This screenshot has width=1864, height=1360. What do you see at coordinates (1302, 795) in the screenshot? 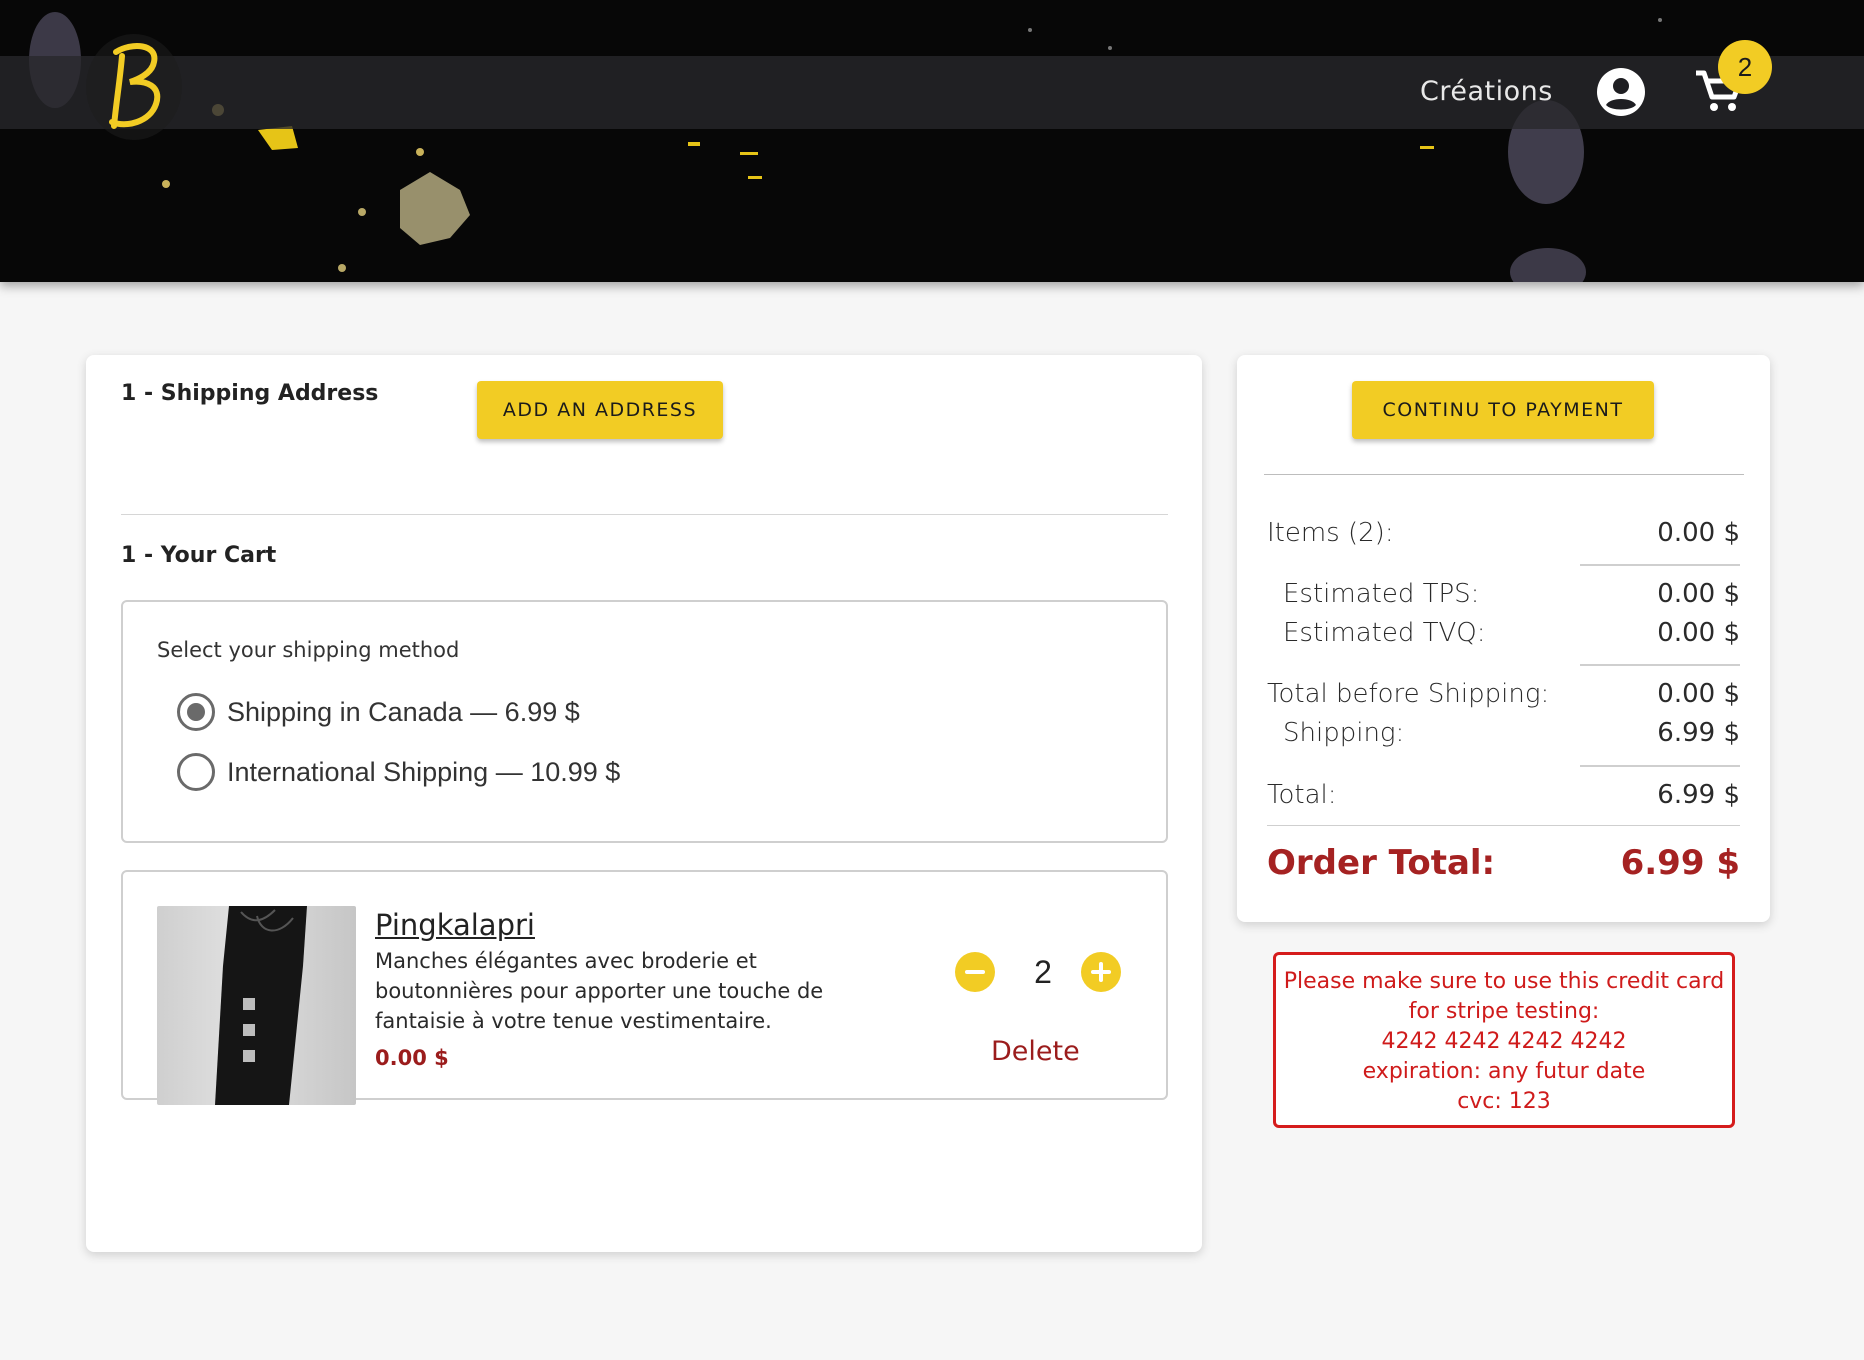
I see `total-label: Total:` at bounding box center [1302, 795].